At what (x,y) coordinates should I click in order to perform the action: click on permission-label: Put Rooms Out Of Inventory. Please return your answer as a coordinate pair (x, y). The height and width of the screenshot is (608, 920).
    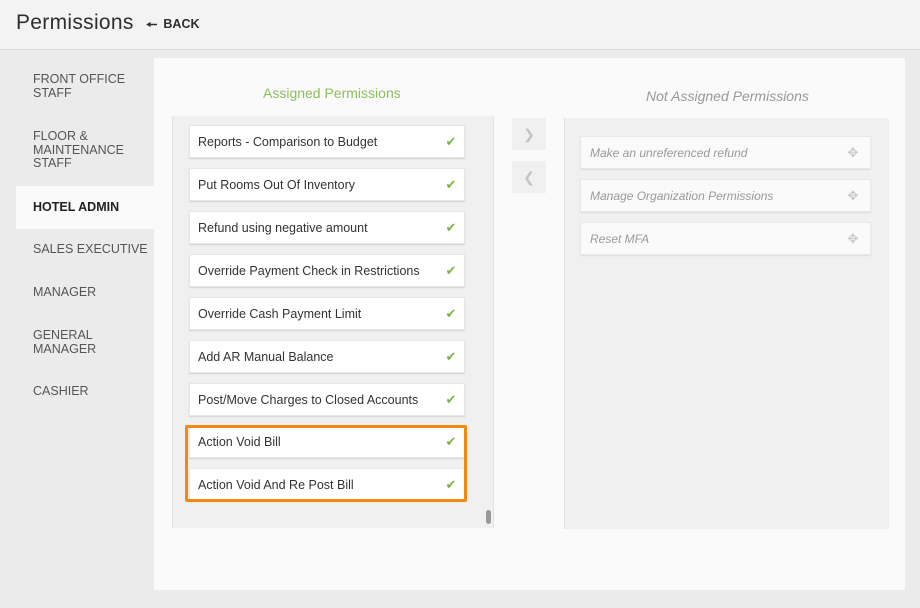
    Looking at the image, I should click on (277, 184).